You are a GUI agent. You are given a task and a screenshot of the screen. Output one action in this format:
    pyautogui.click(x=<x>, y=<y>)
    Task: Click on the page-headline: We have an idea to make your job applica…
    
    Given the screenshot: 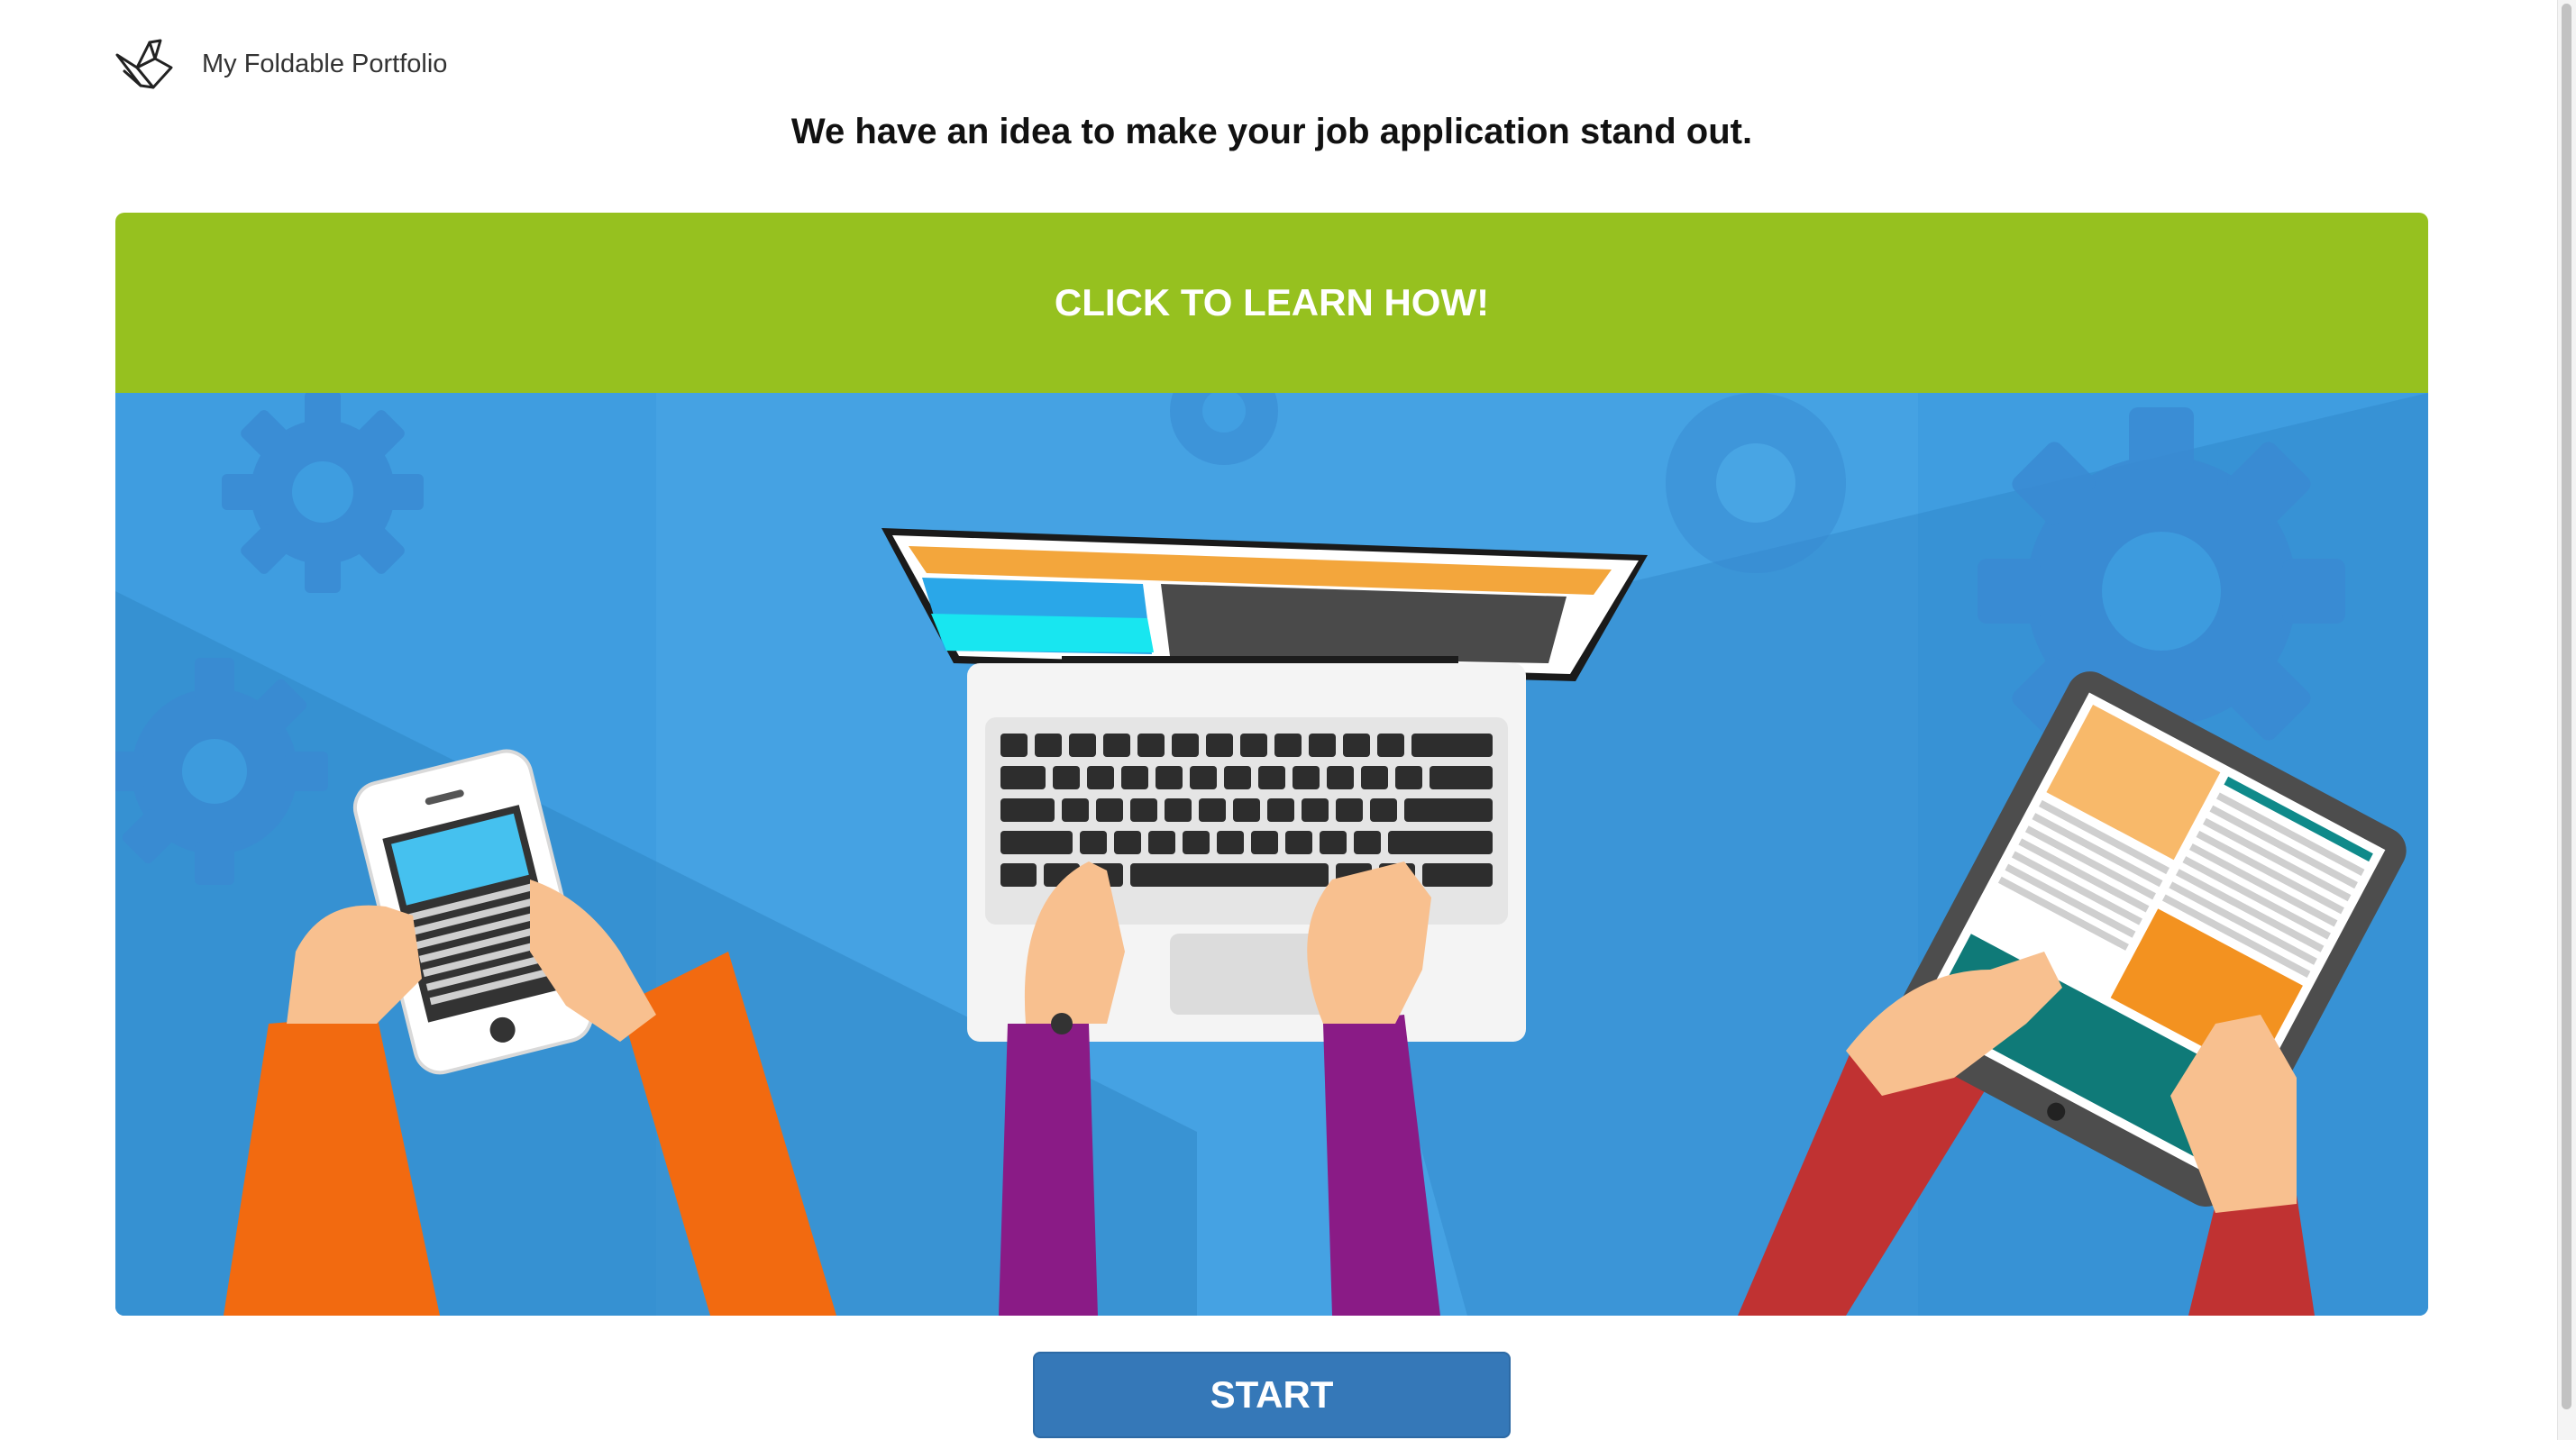 What is the action you would take?
    pyautogui.click(x=1271, y=132)
    